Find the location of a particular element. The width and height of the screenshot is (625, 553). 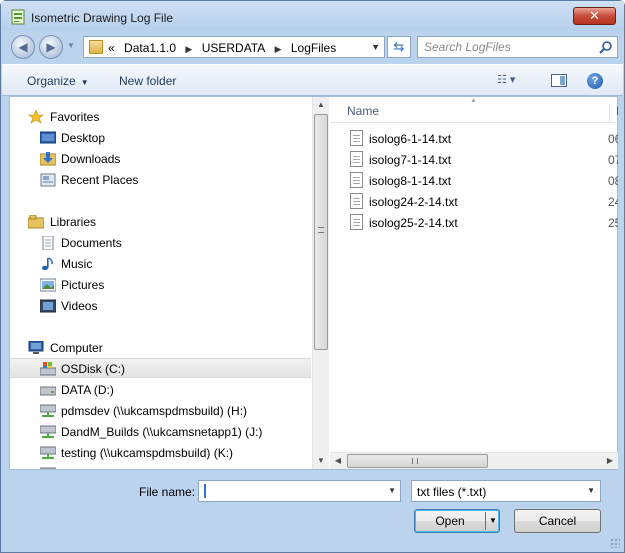

file-date: 25 is located at coordinates (613, 223).